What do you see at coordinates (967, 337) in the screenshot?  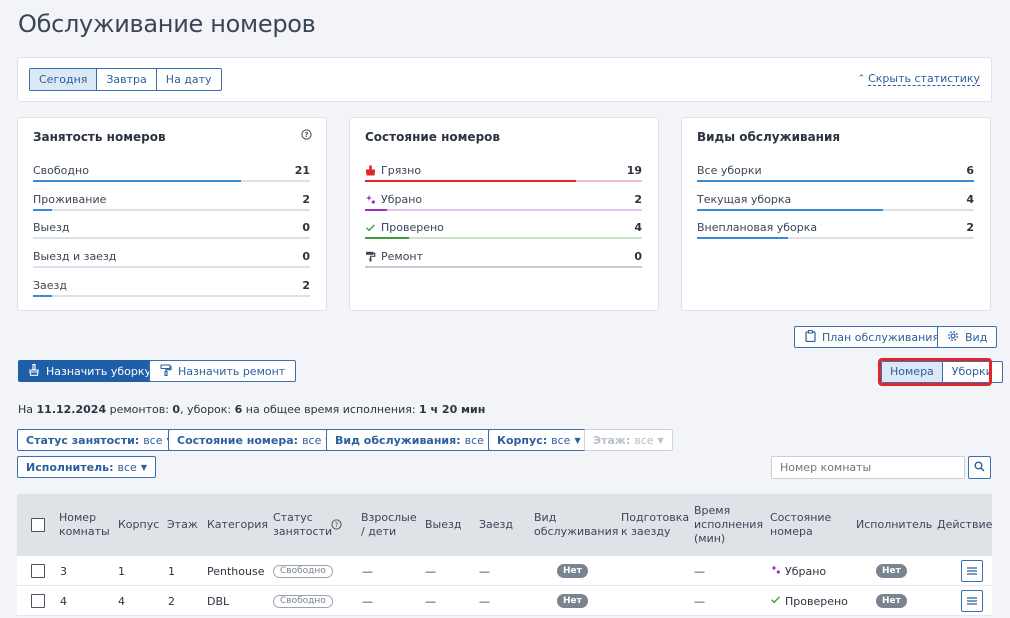 I see `view-button: Вид` at bounding box center [967, 337].